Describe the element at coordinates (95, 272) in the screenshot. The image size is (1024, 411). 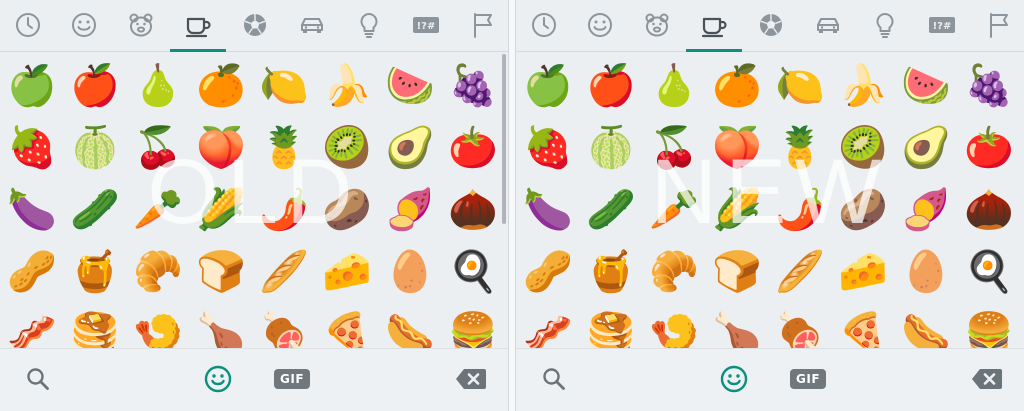
I see `emoji-honey-pot: 🍯` at that location.